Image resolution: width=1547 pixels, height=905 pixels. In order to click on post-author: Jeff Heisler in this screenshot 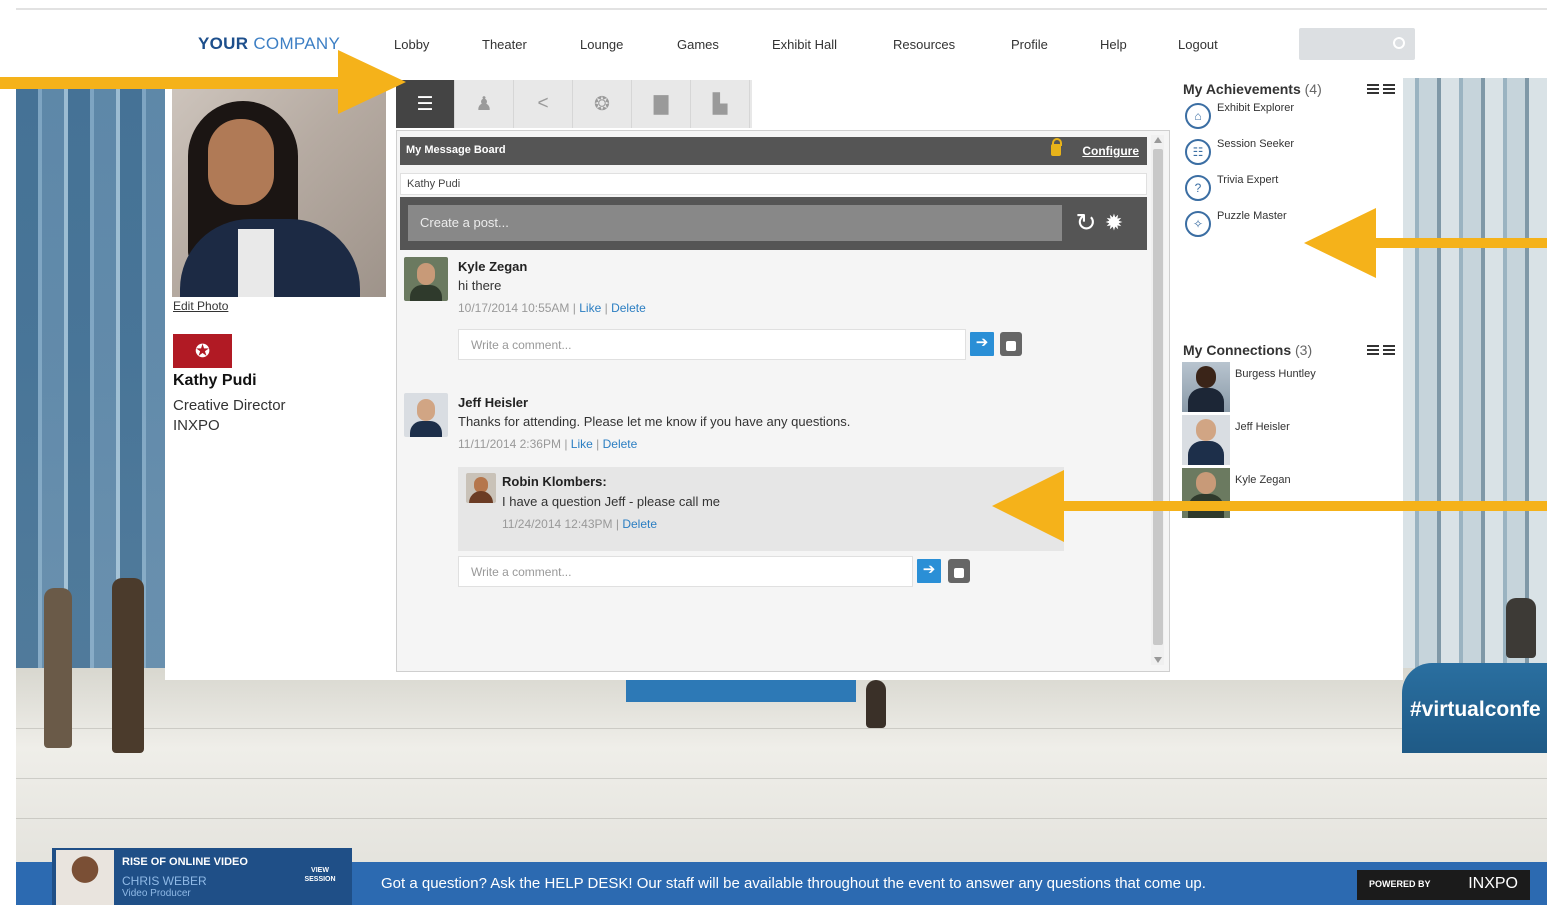, I will do `click(493, 402)`.